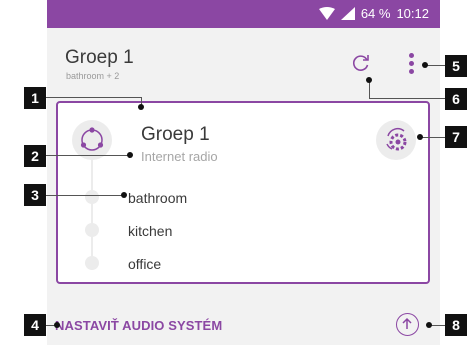  I want to click on kebab-menu-icon, so click(412, 63).